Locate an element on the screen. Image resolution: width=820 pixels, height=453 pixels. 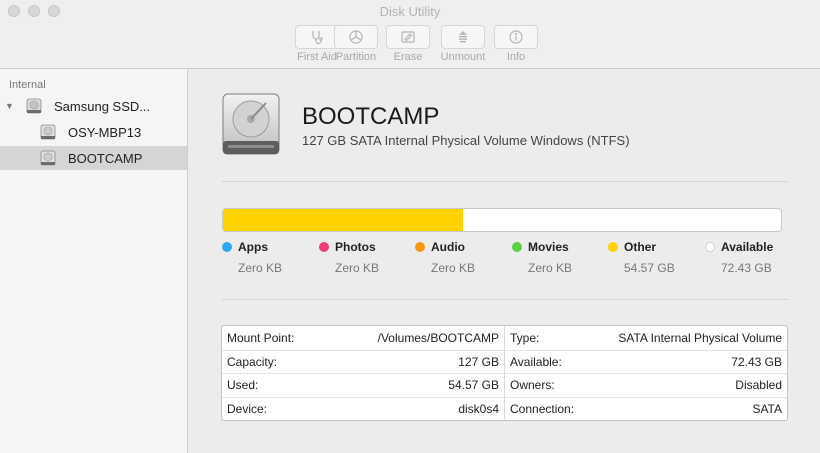
partition-icon is located at coordinates (356, 37).